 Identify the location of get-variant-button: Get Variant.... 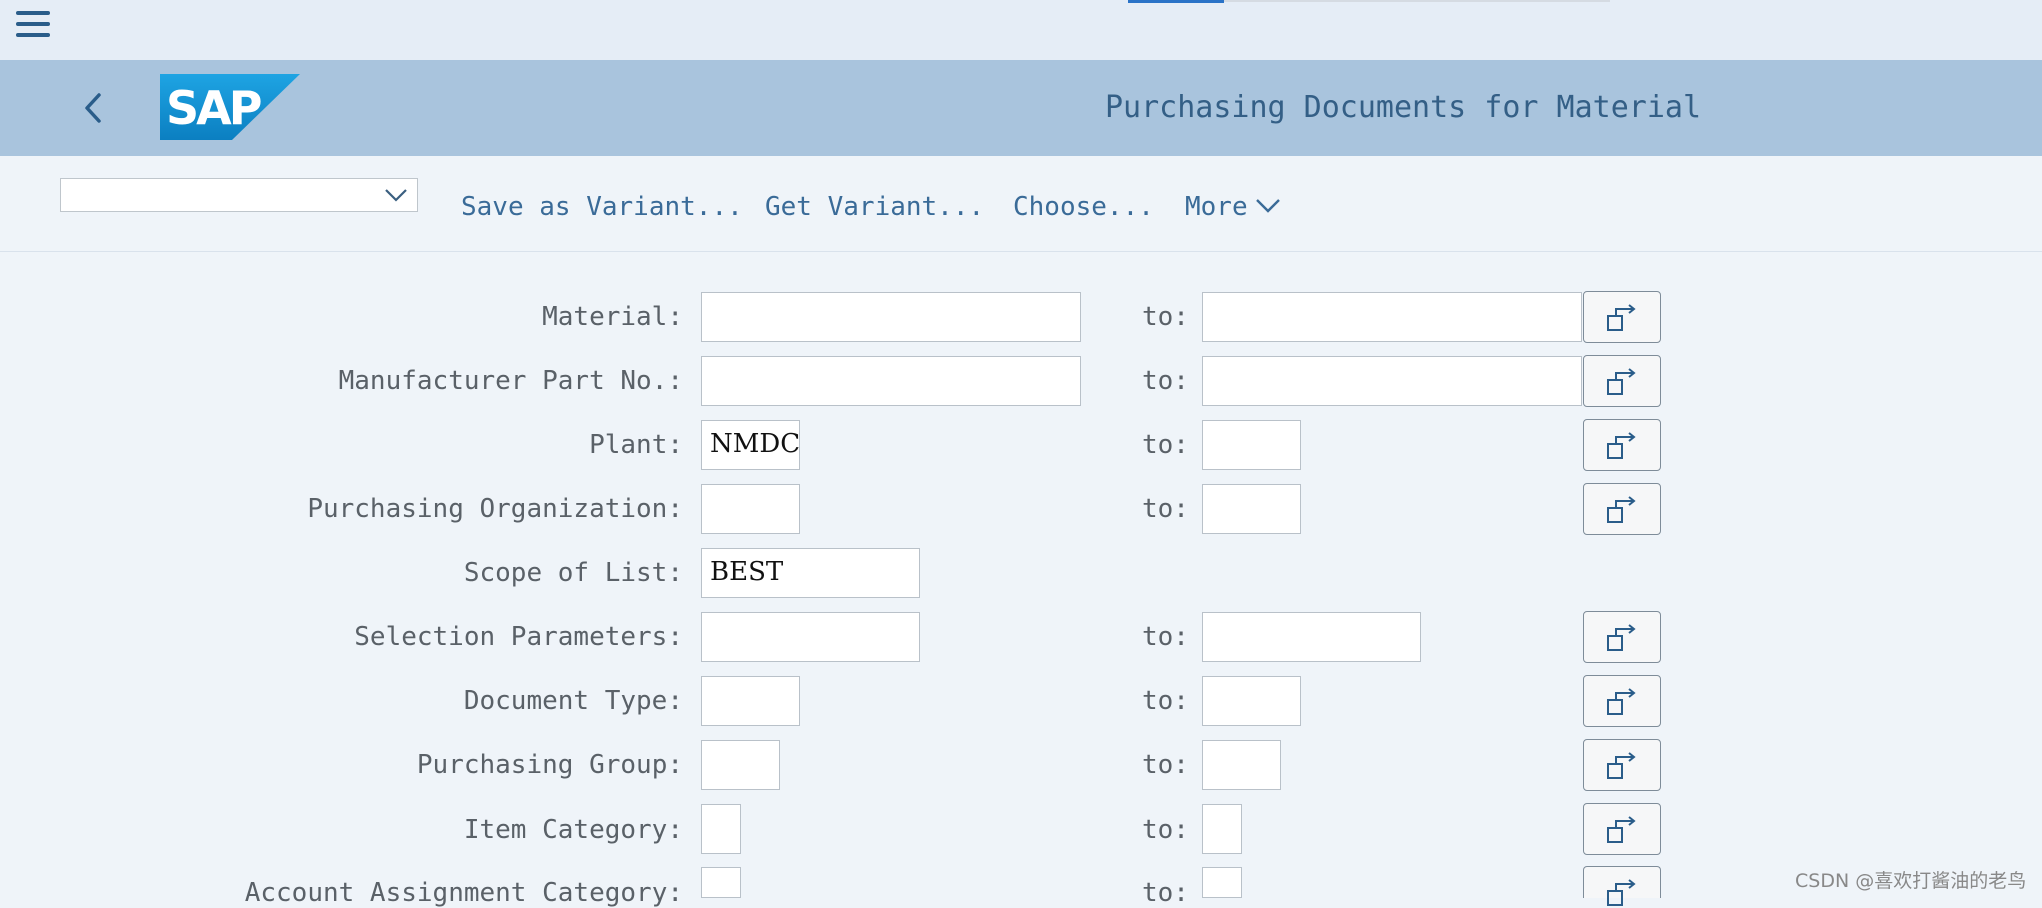
(874, 207).